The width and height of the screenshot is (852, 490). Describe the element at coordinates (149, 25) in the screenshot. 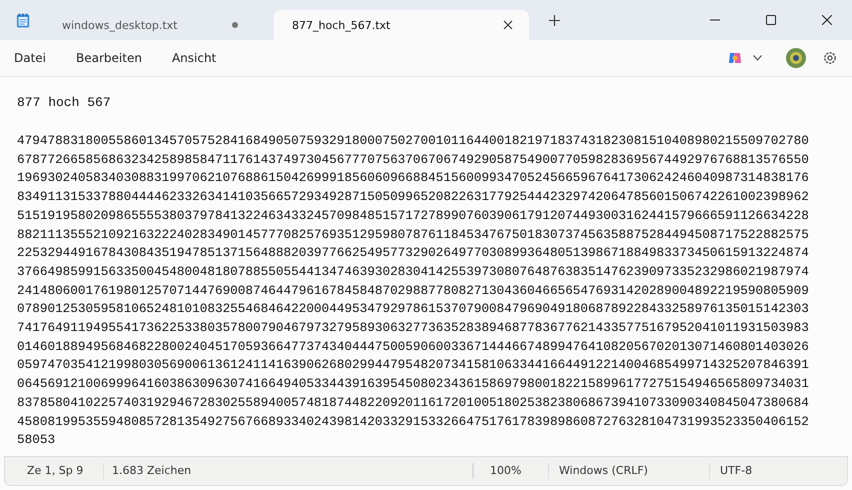

I see `file-tab: windows_desktop.txt` at that location.